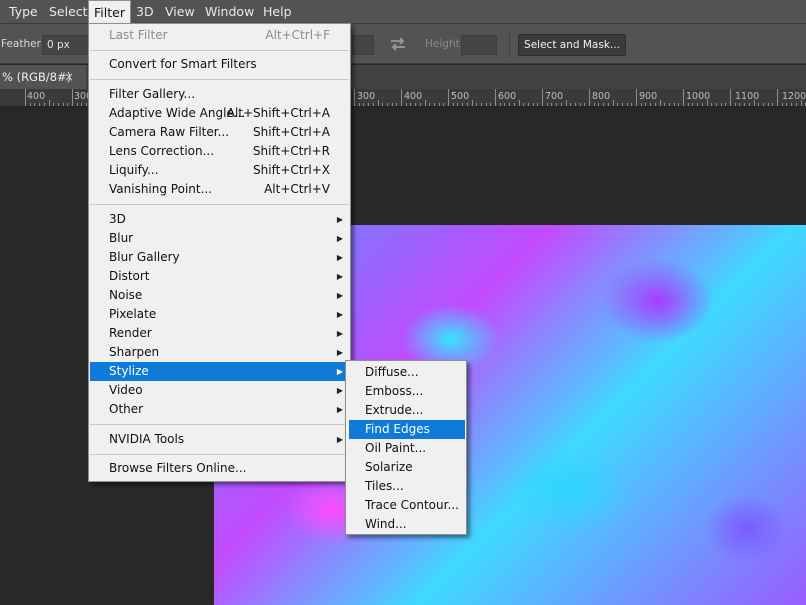 The width and height of the screenshot is (806, 605). What do you see at coordinates (36, 96) in the screenshot?
I see `ruler-label: 400` at bounding box center [36, 96].